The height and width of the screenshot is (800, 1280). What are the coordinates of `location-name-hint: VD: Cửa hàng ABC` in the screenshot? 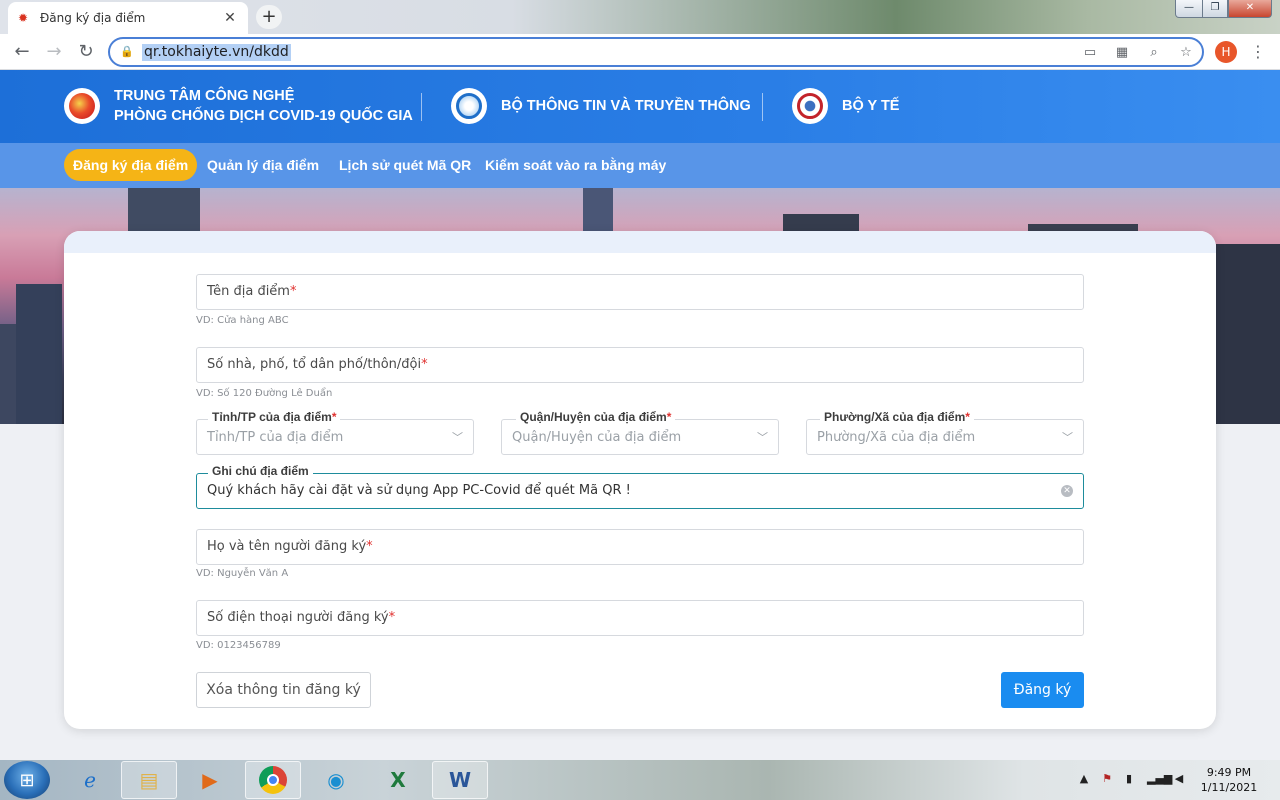 It's located at (242, 320).